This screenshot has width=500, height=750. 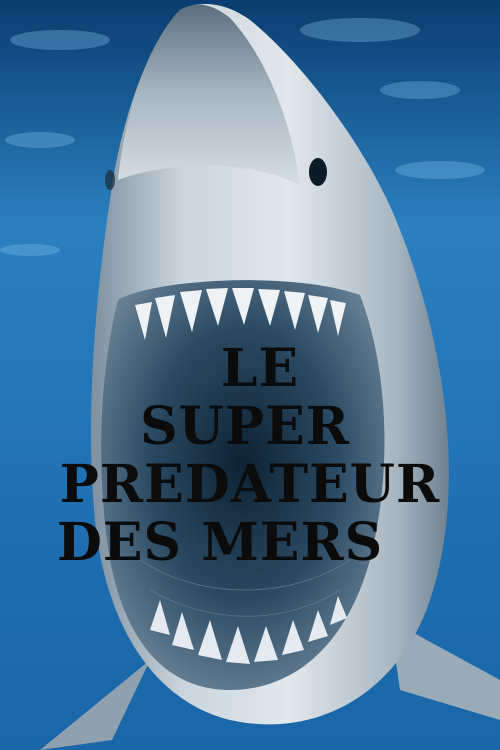 I want to click on title-line-4: DES MERS, so click(x=220, y=542).